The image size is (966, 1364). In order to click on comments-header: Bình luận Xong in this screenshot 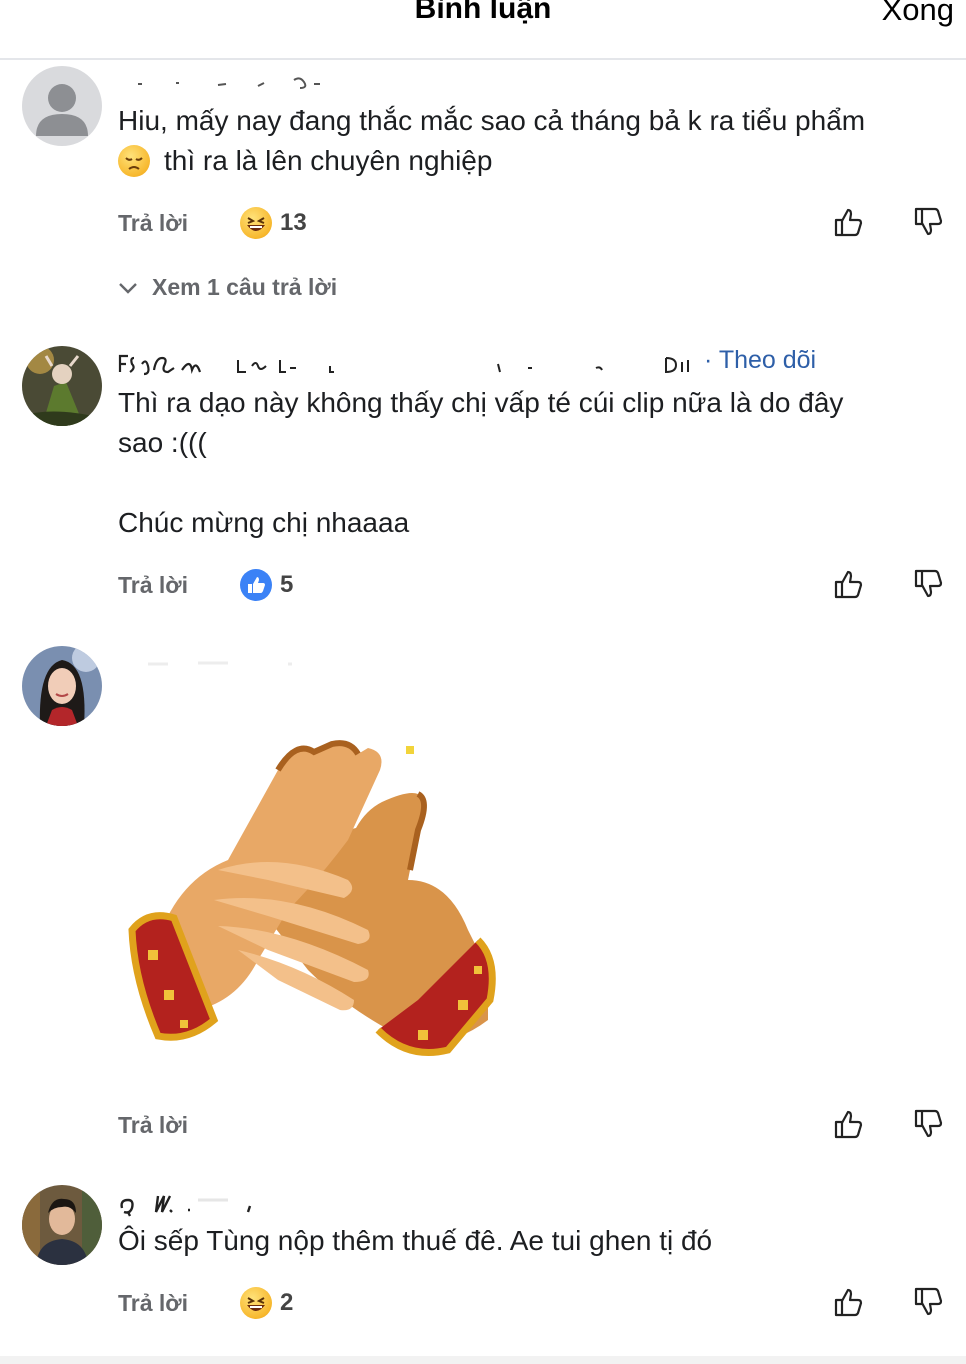, I will do `click(483, 30)`.